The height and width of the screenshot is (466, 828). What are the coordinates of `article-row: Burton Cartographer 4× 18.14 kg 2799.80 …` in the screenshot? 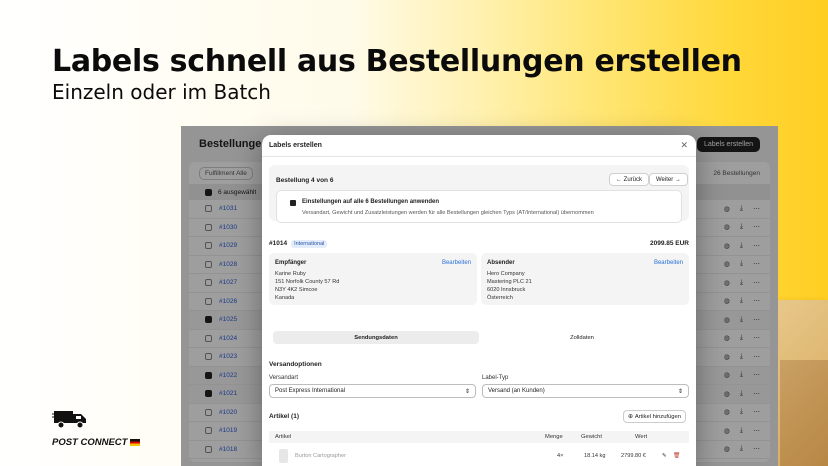 It's located at (479, 456).